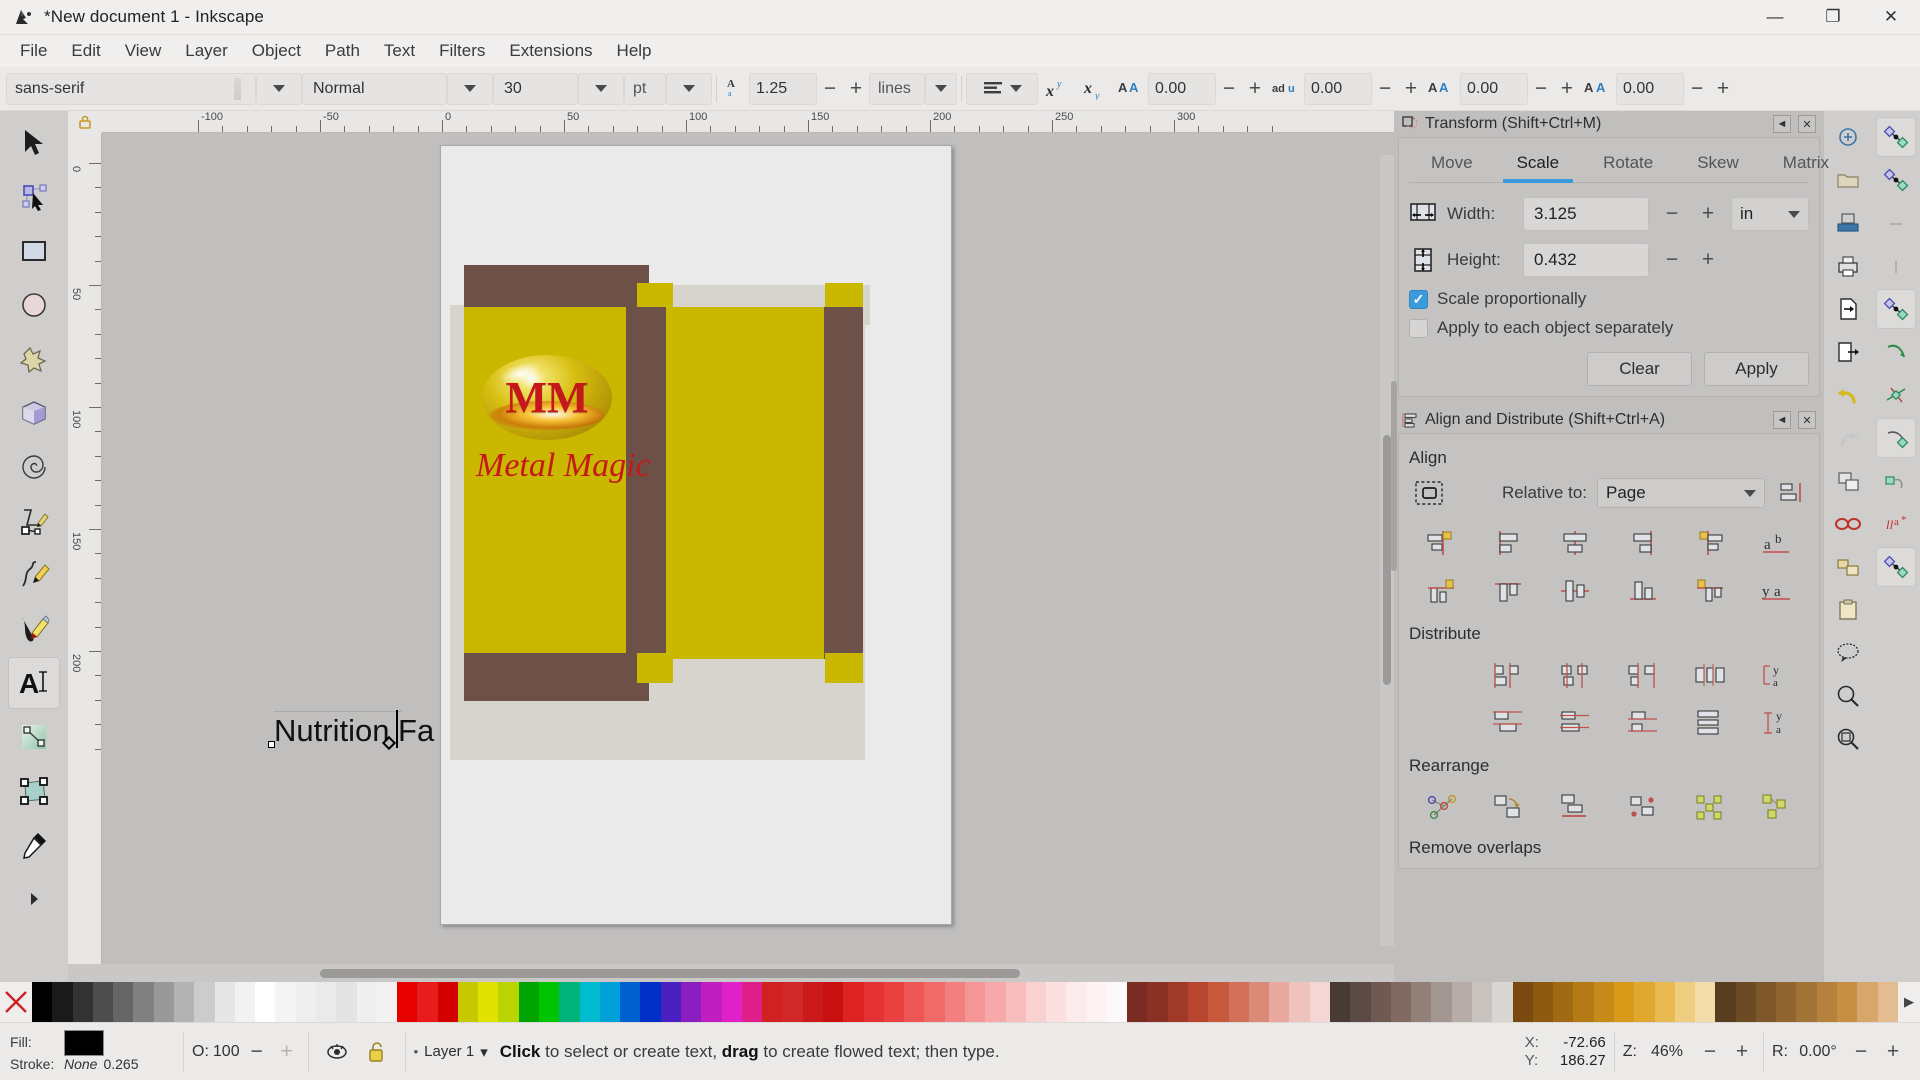 The image size is (1920, 1080). I want to click on snap-bbox-edges-button, so click(1896, 223).